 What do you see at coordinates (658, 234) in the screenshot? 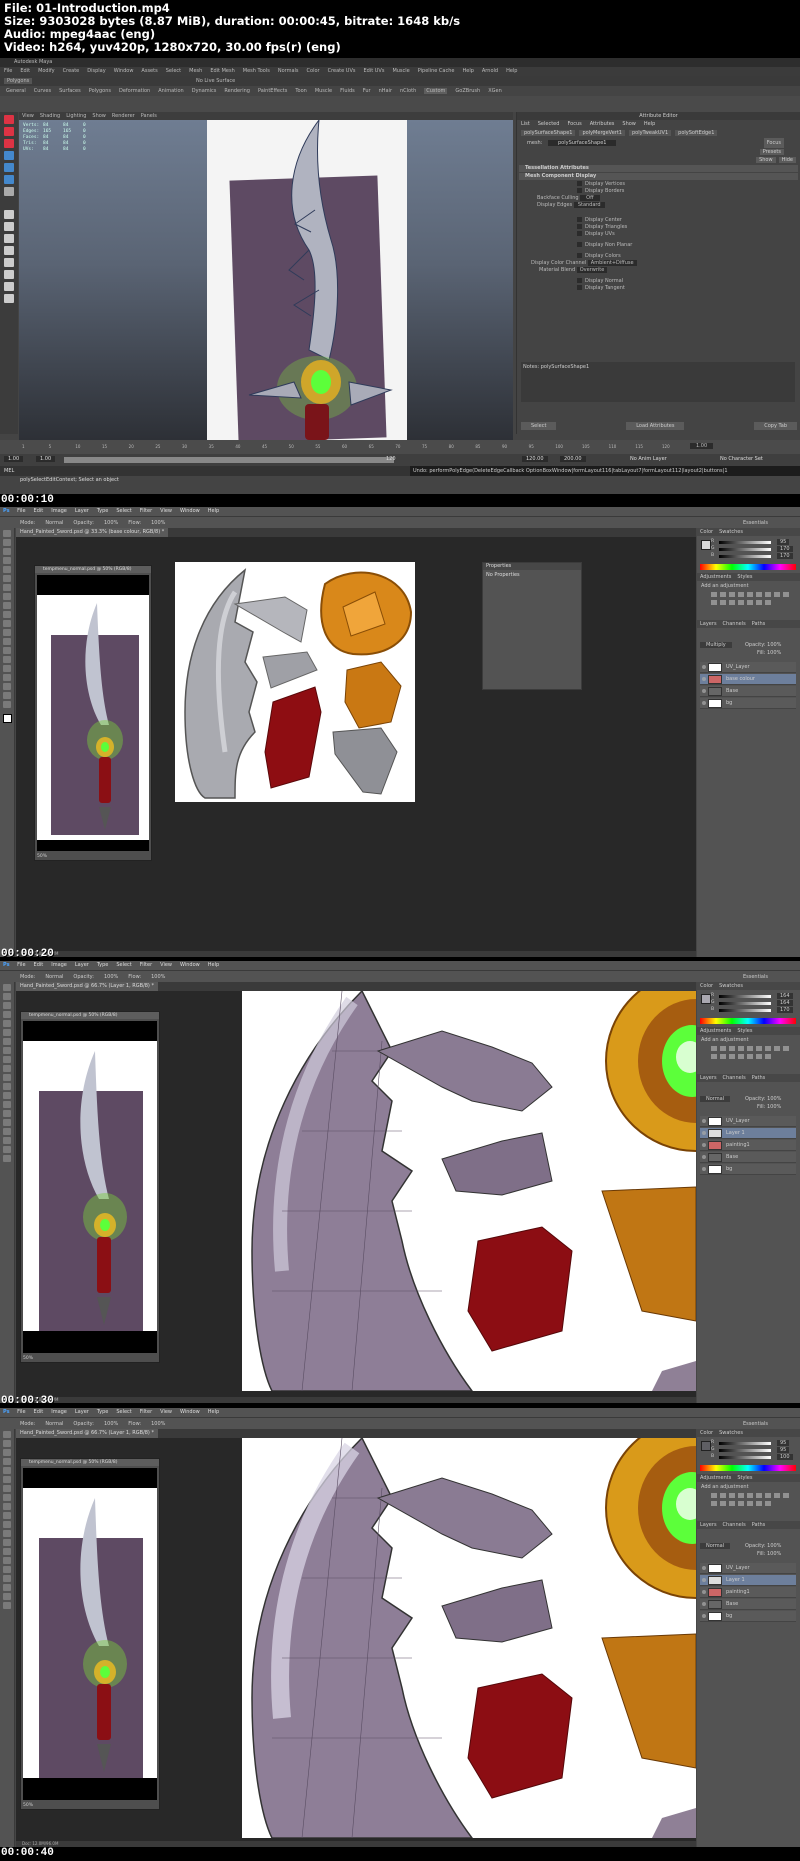
I see `ae-row: Display UVs` at bounding box center [658, 234].